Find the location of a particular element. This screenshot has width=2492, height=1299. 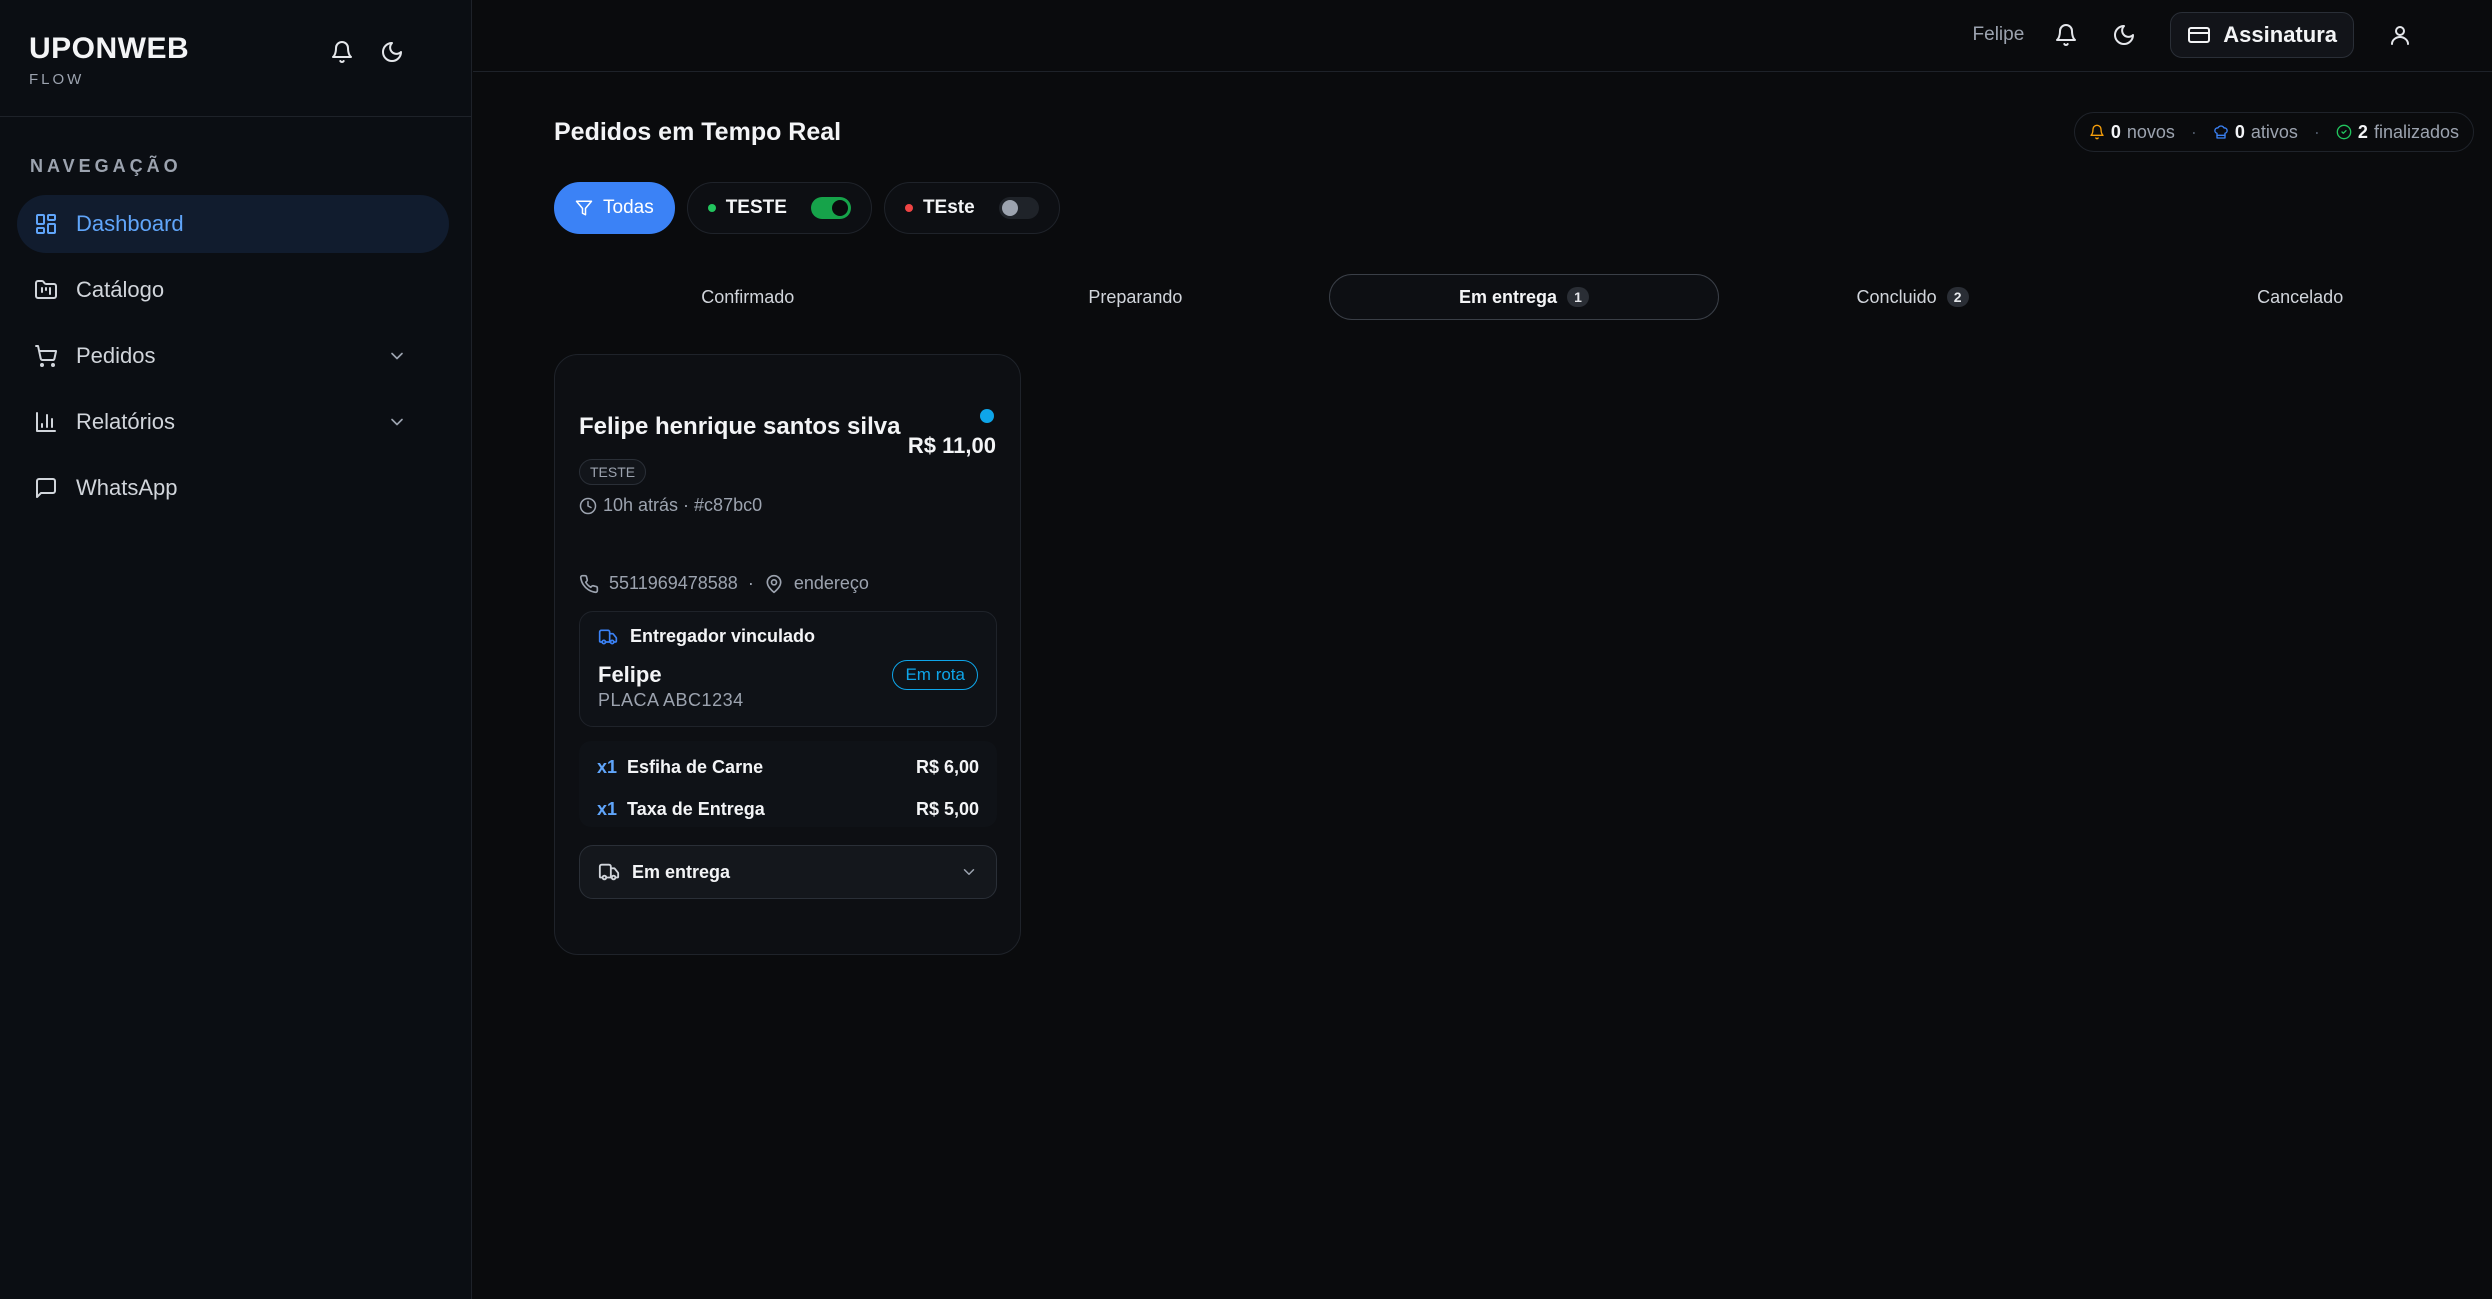

store-filter-label: TEste is located at coordinates (948, 207).